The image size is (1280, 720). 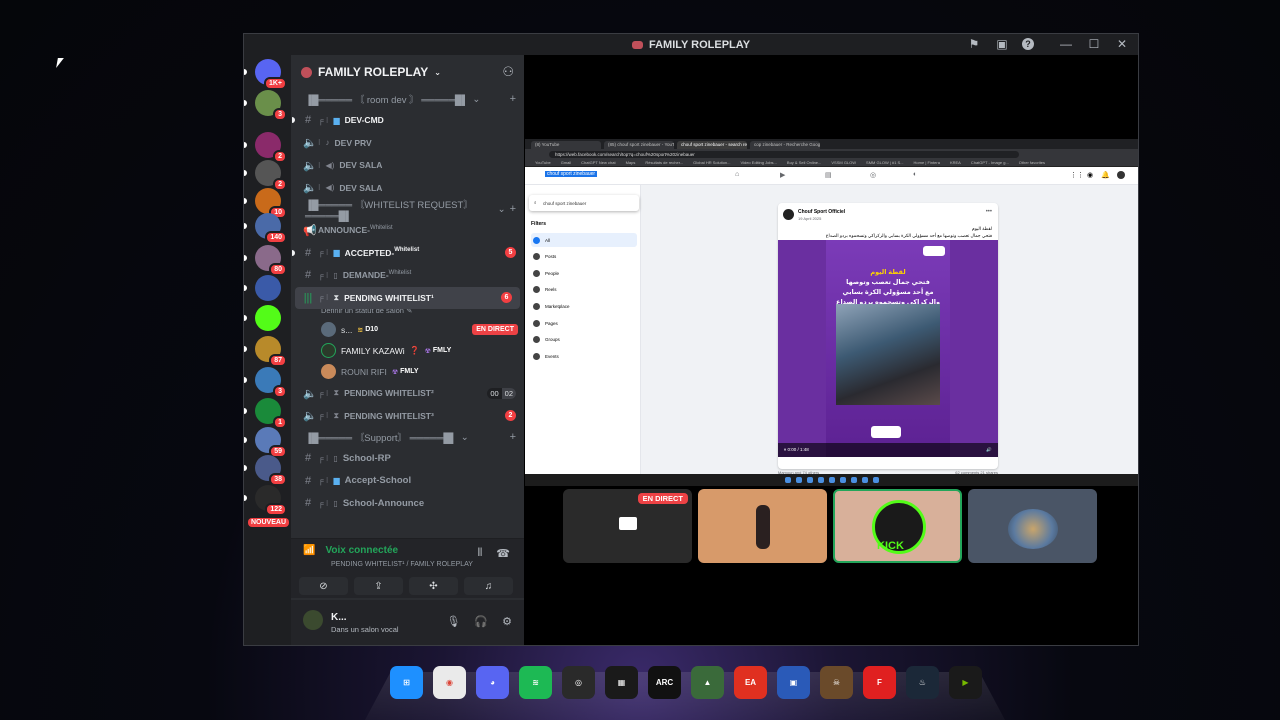 I want to click on server-icon: 1K+, so click(x=271, y=74).